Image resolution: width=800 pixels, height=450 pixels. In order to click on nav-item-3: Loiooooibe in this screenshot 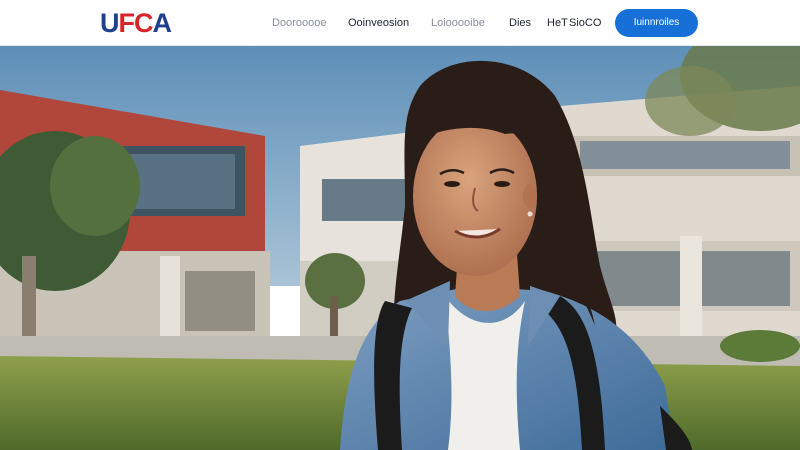, I will do `click(458, 23)`.